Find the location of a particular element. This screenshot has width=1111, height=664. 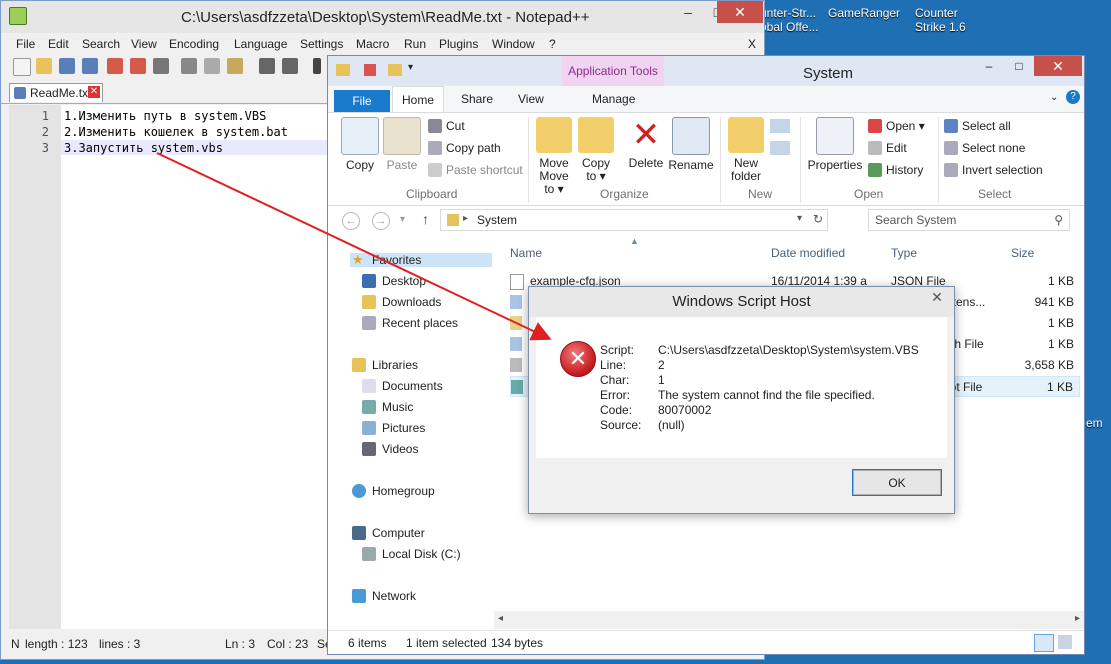

menu-encoding: Encoding is located at coordinates (194, 44).